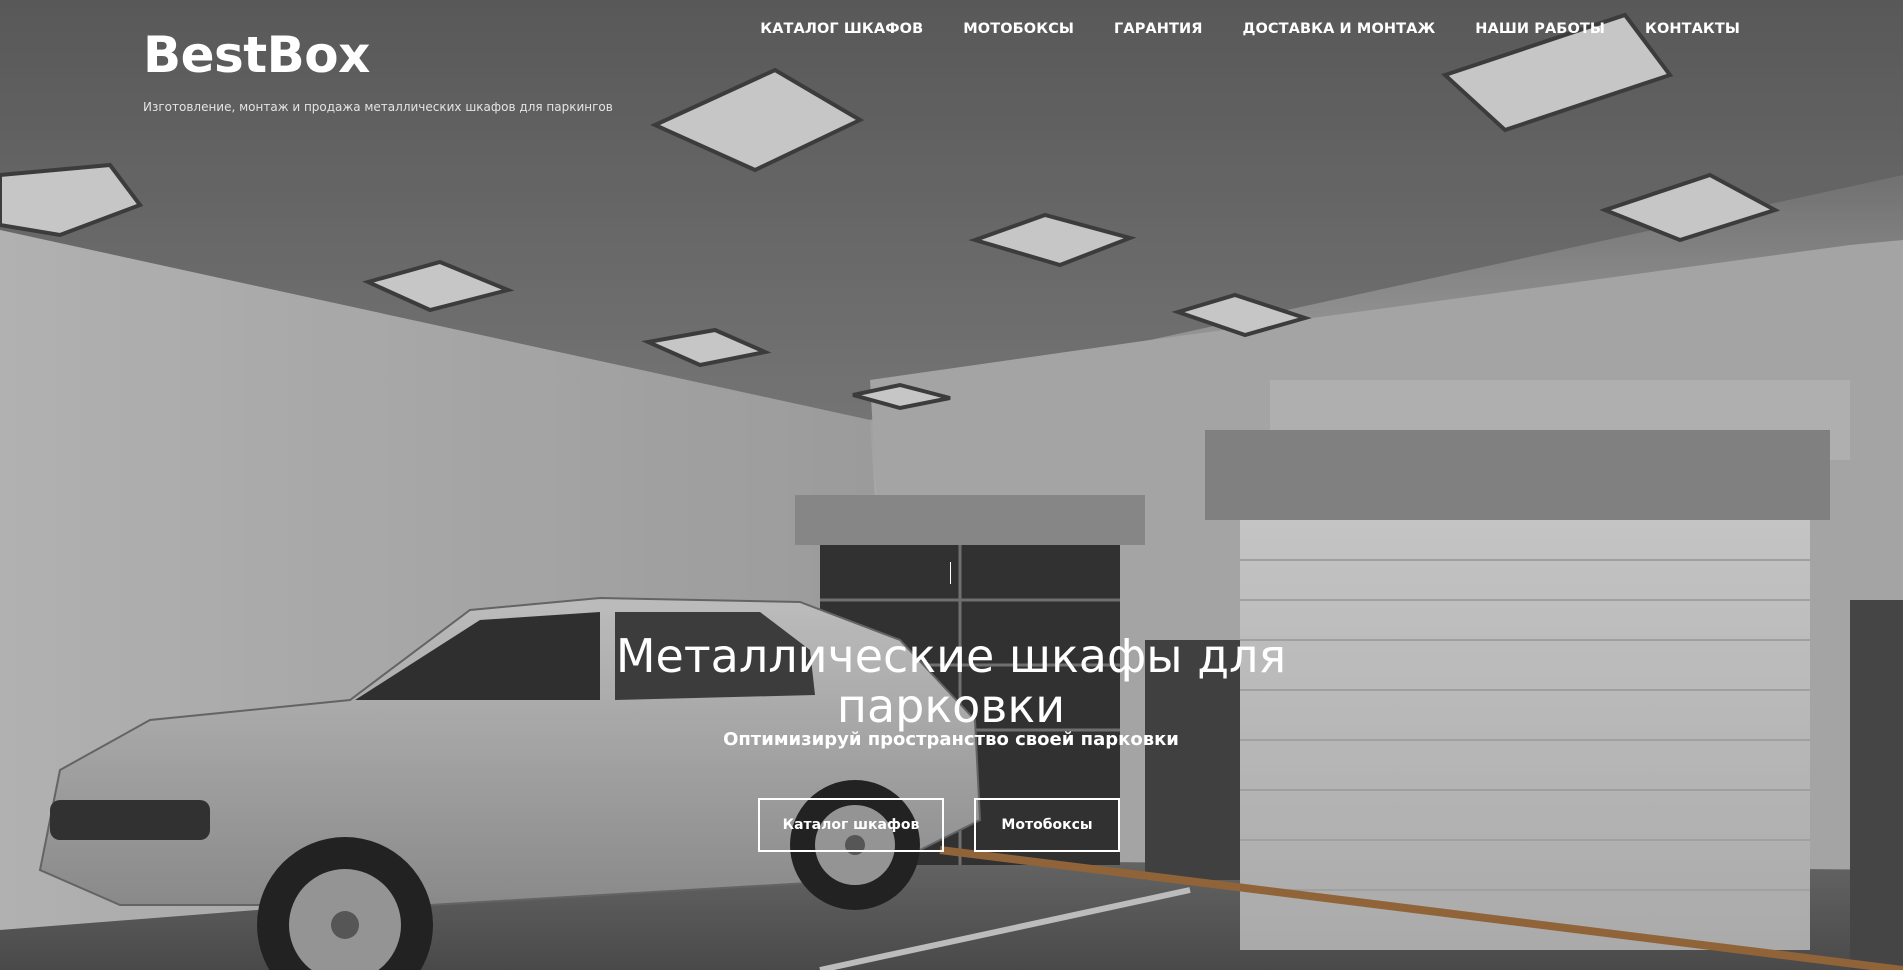 The width and height of the screenshot is (1903, 970). Describe the element at coordinates (1692, 29) in the screenshot. I see `nav-item-contacts: КОНТАКТЫ` at that location.